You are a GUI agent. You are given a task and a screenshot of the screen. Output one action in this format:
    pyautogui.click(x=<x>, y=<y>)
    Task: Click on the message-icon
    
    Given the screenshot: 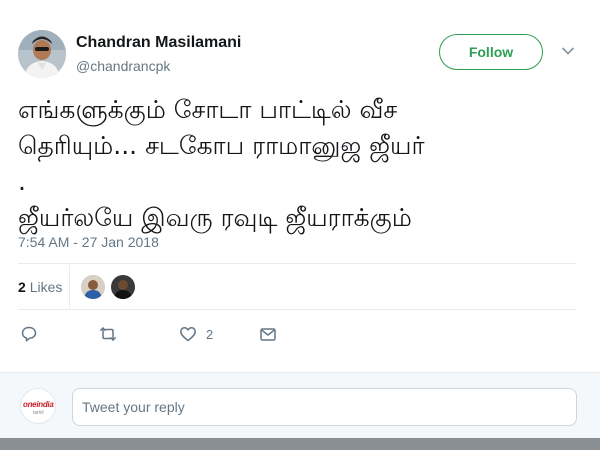 What is the action you would take?
    pyautogui.click(x=268, y=334)
    